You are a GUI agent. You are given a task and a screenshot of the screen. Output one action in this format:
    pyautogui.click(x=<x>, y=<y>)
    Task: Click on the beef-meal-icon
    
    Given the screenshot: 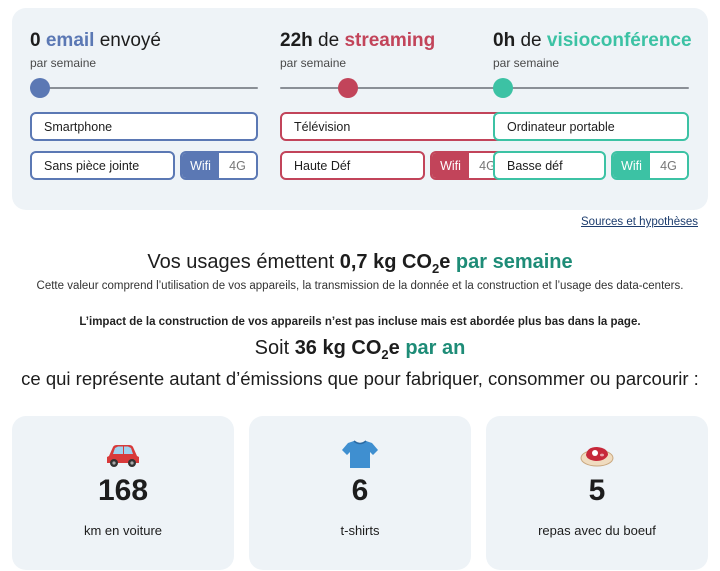 What is the action you would take?
    pyautogui.click(x=597, y=457)
    